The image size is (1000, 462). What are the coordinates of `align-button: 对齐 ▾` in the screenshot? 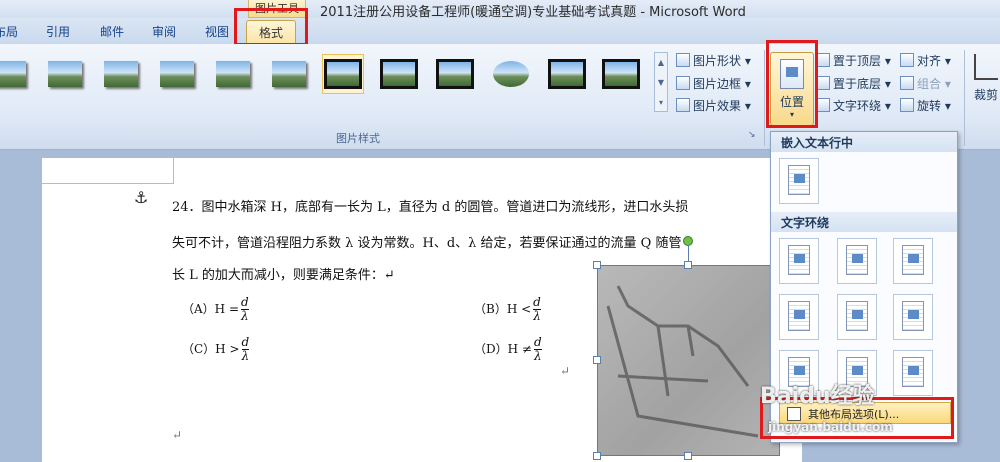 It's located at (925, 60).